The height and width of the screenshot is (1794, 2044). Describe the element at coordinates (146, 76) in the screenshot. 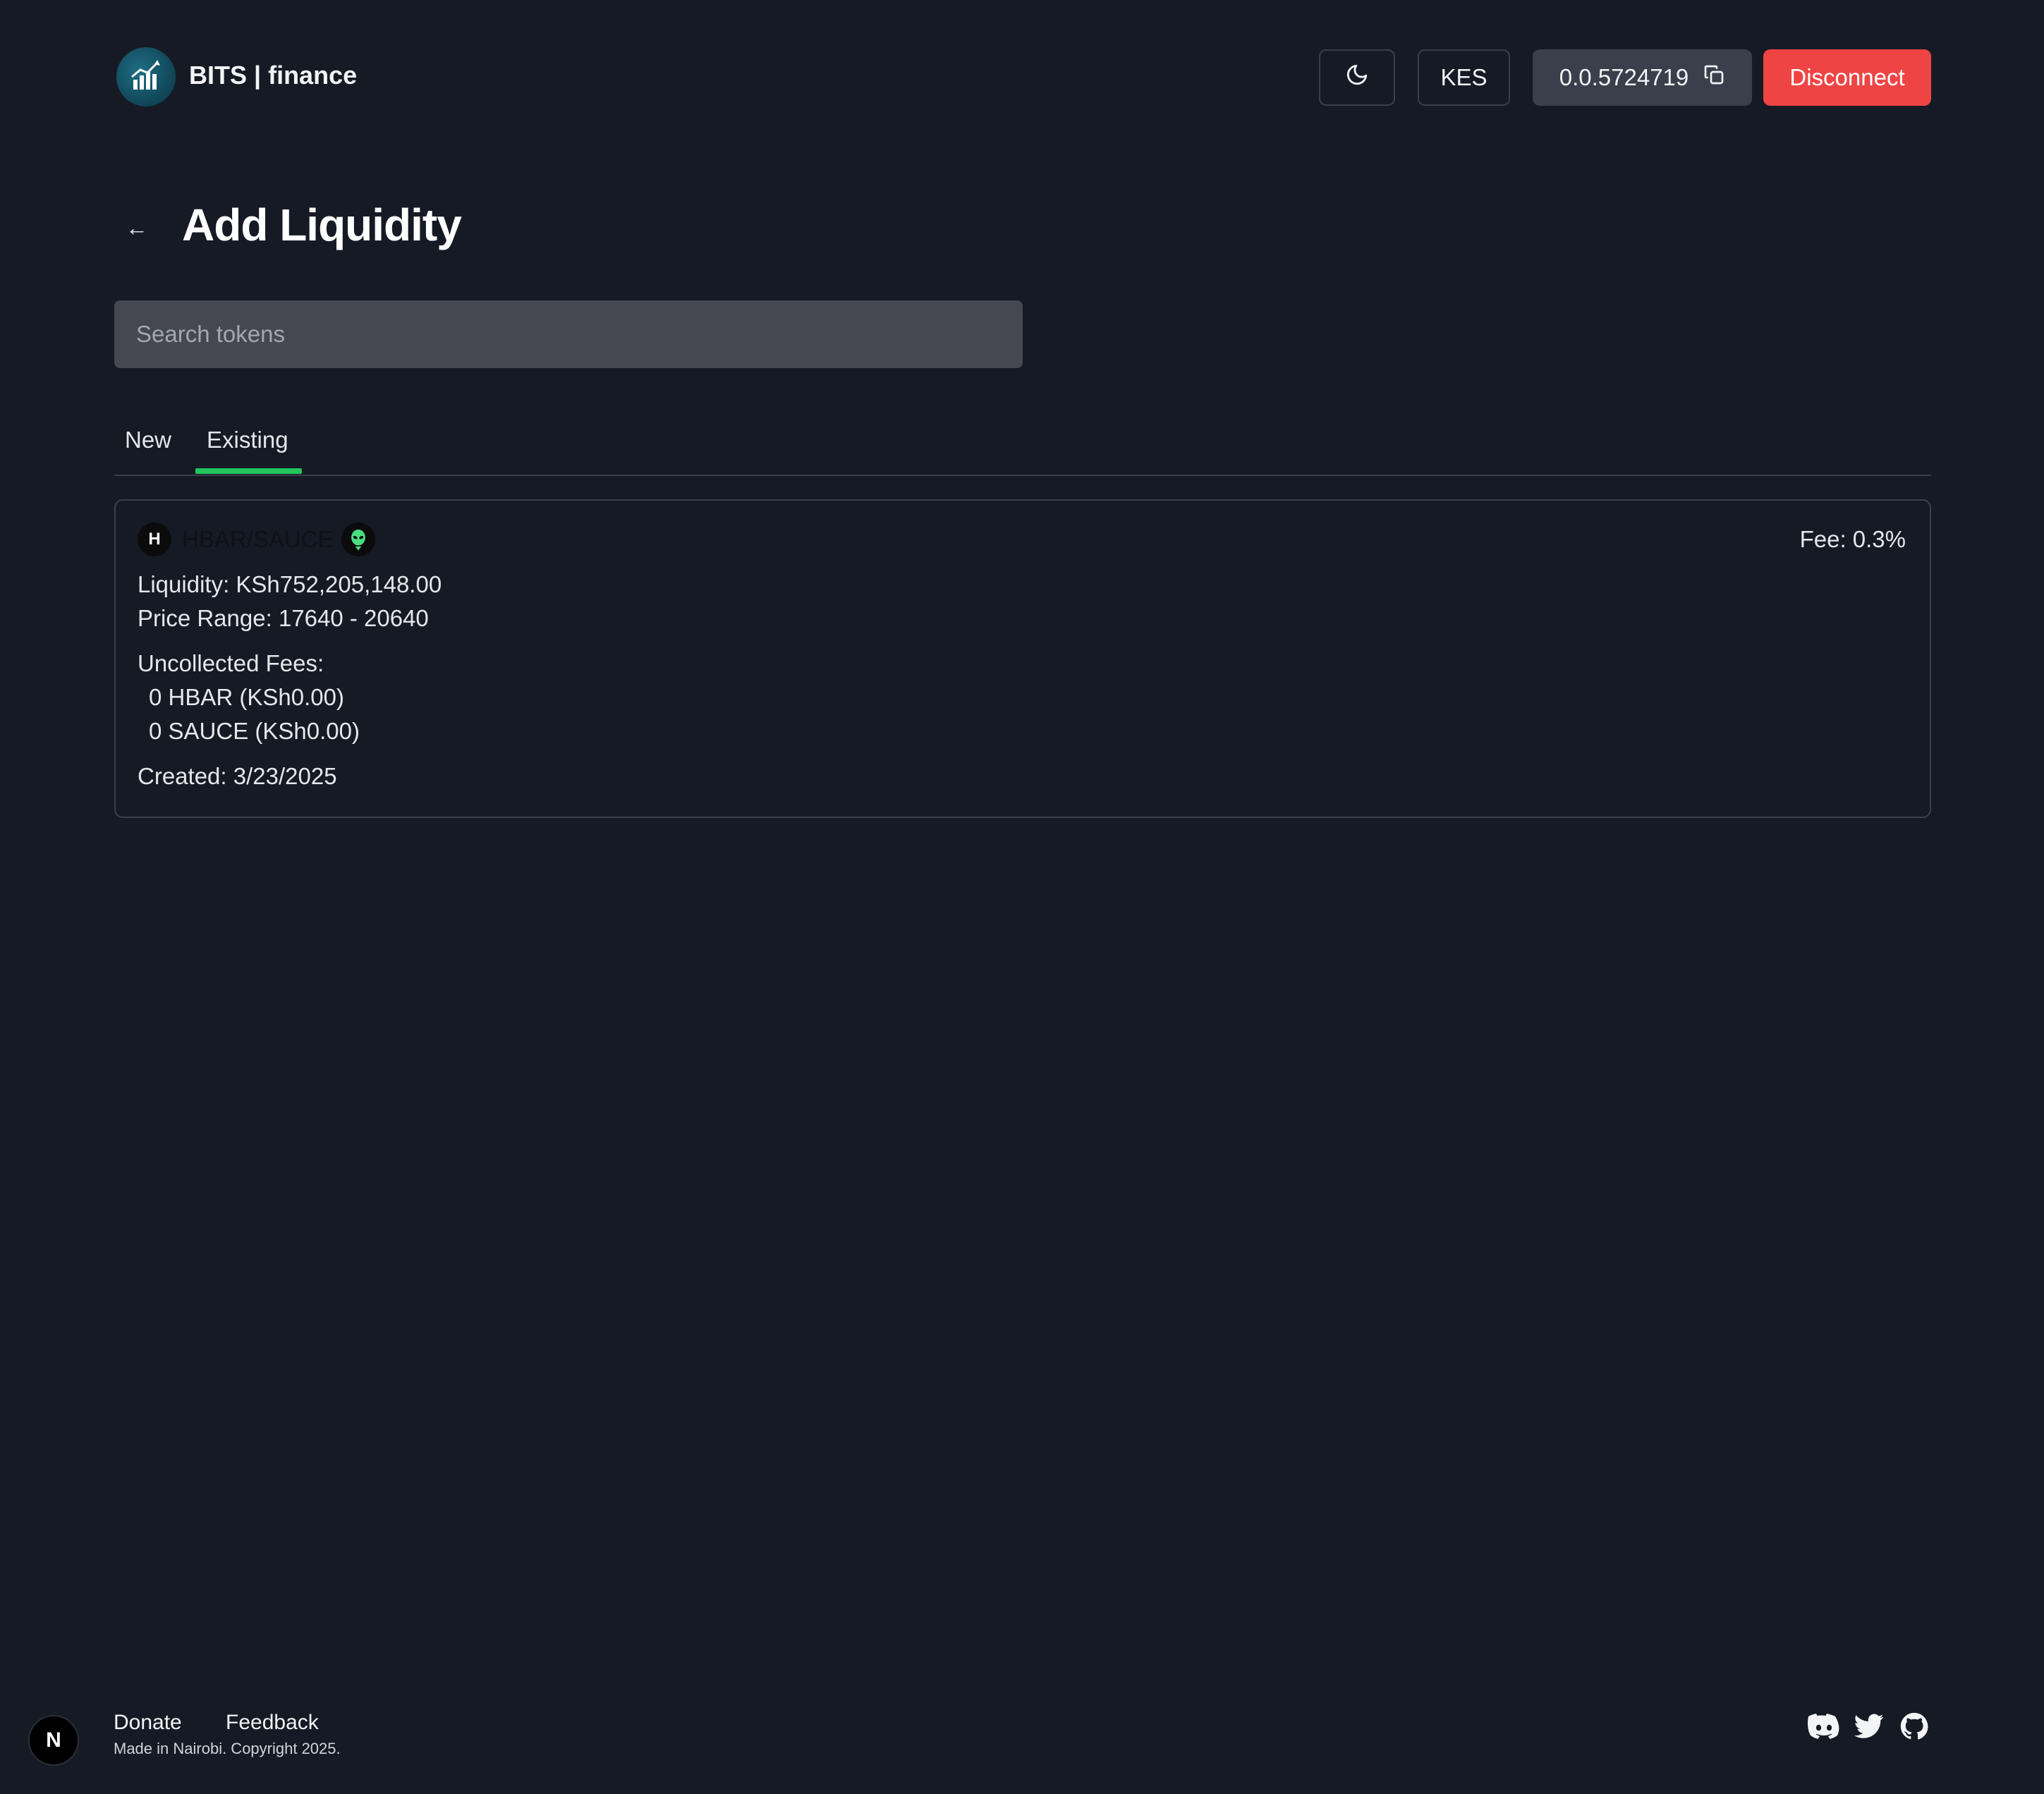

I see `logo-chart-icon` at that location.